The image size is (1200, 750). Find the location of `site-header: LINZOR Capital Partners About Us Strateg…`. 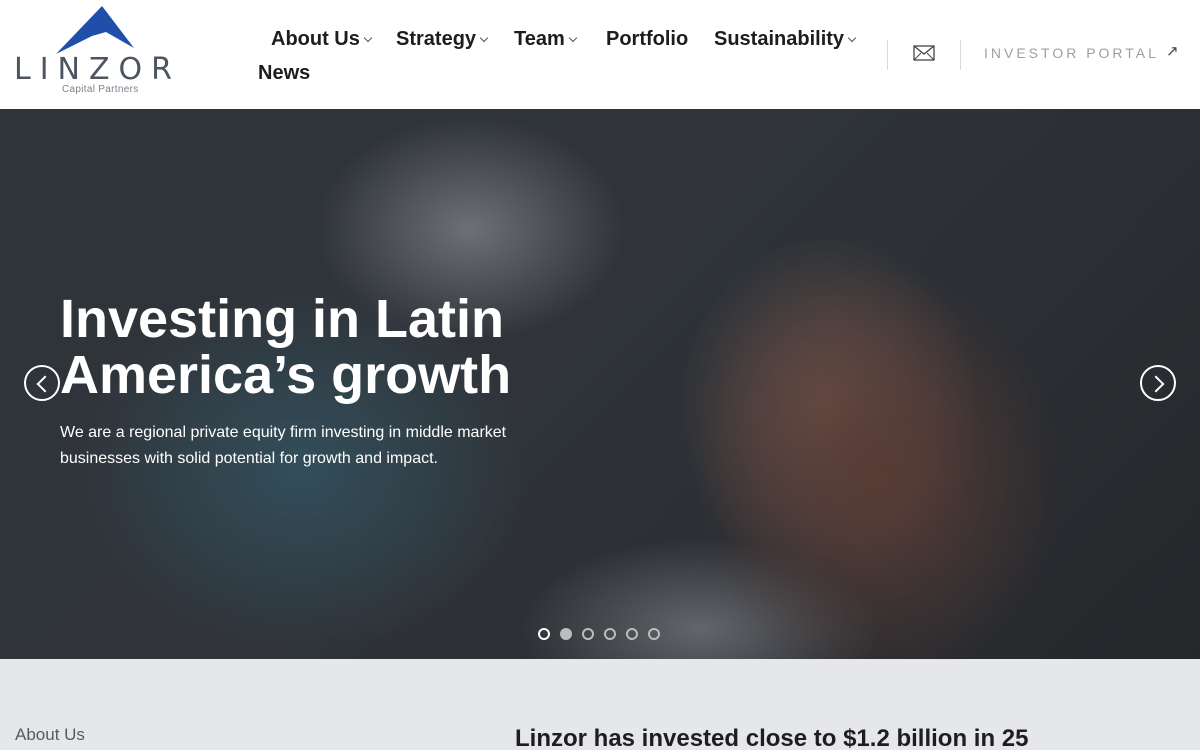

site-header: LINZOR Capital Partners About Us Strateg… is located at coordinates (600, 54).